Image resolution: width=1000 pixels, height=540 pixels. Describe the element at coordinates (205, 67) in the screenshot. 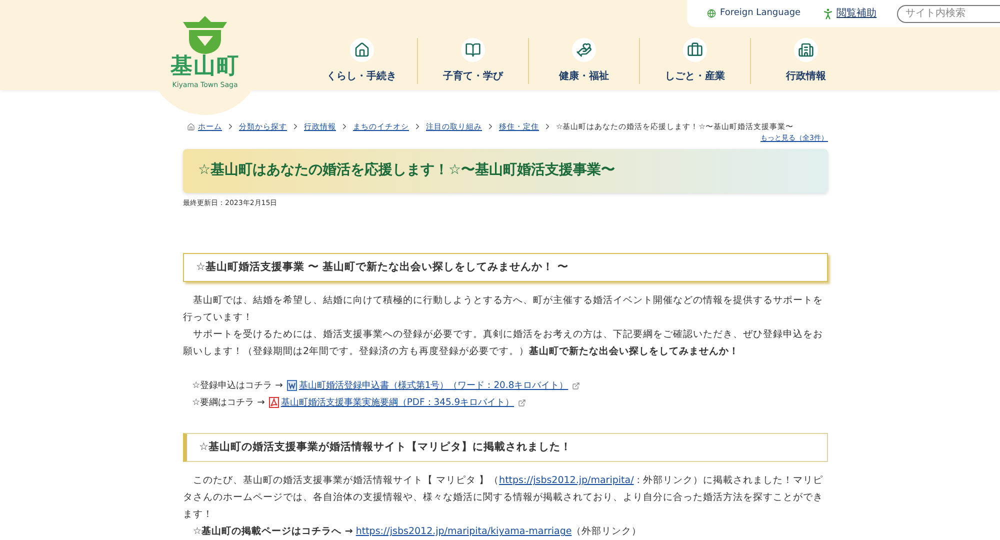

I see `logo-title: 基山町` at that location.